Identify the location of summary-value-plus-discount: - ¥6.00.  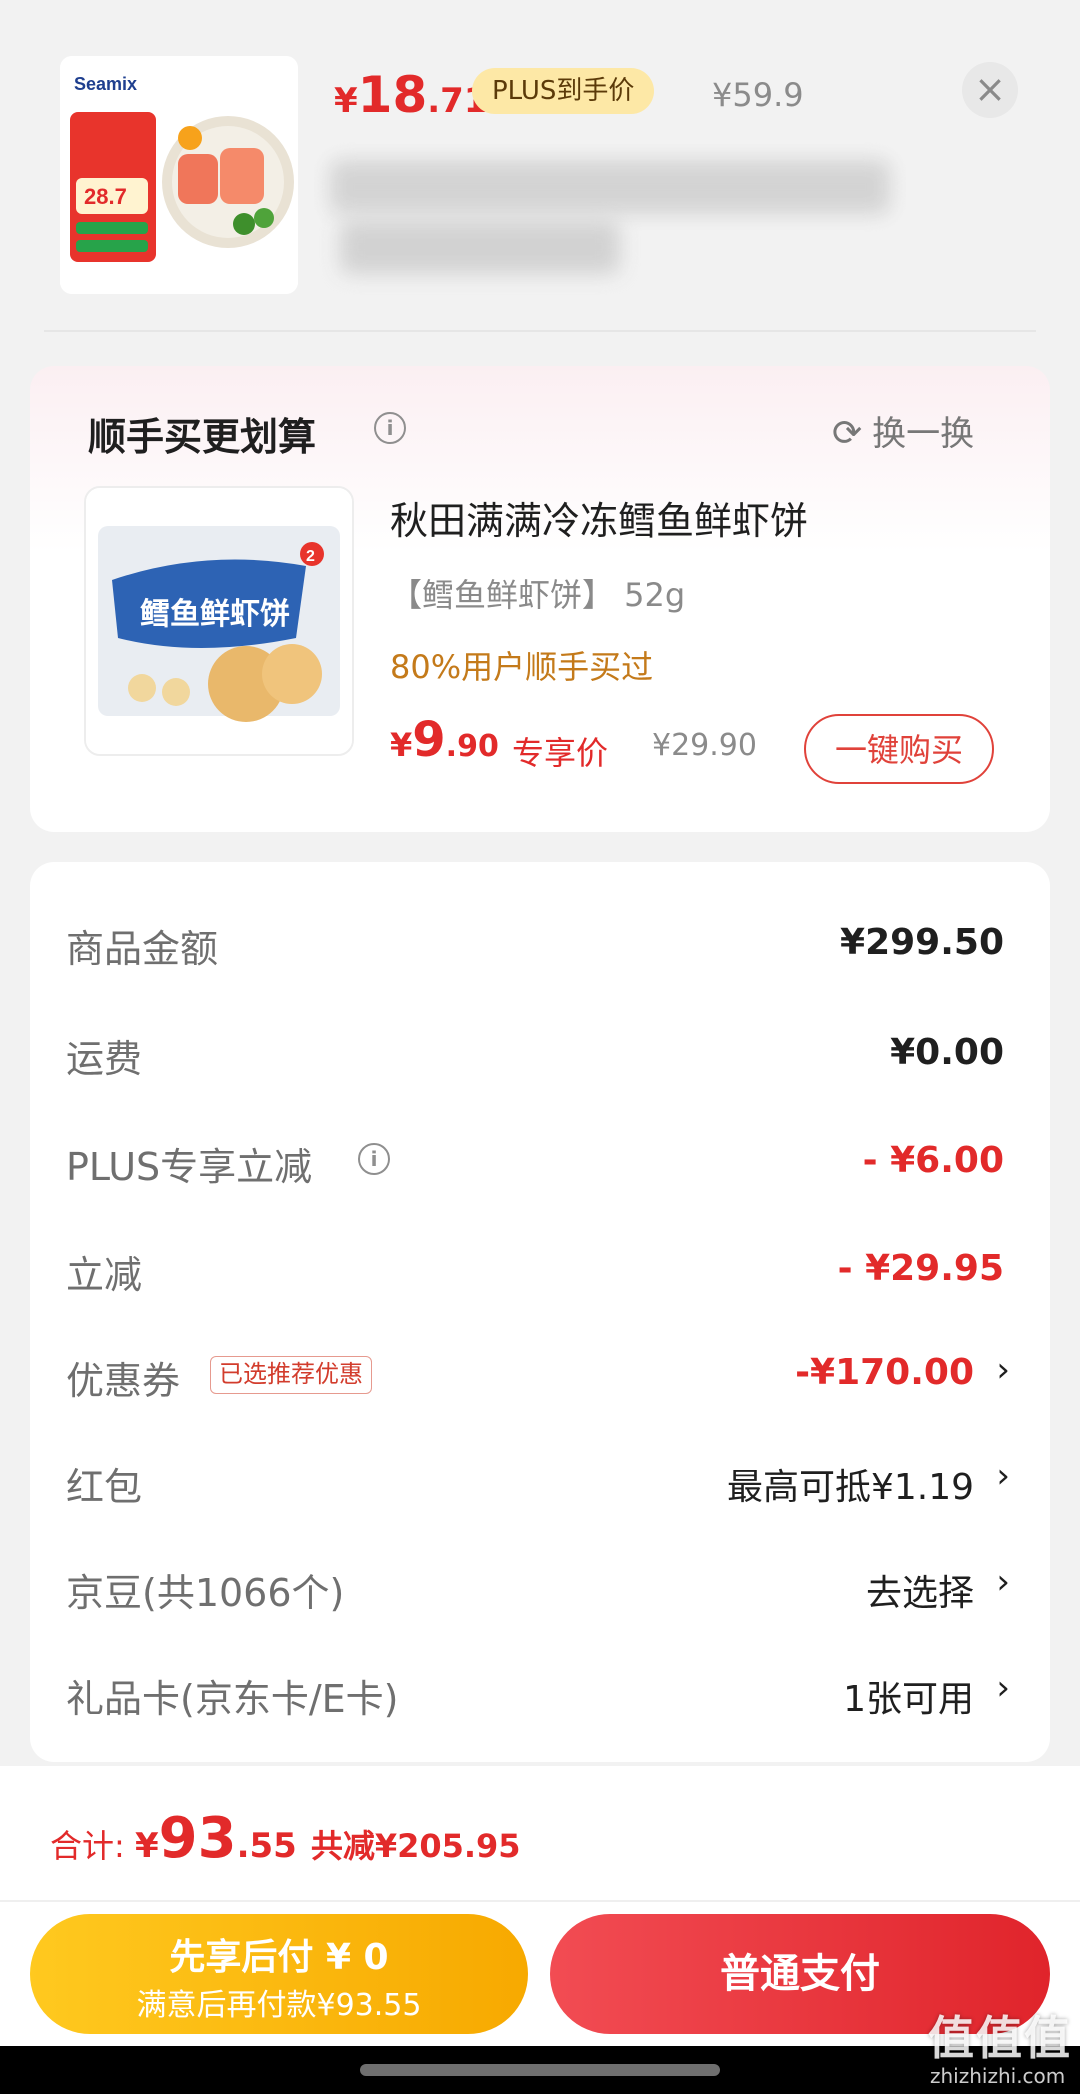
(933, 1160).